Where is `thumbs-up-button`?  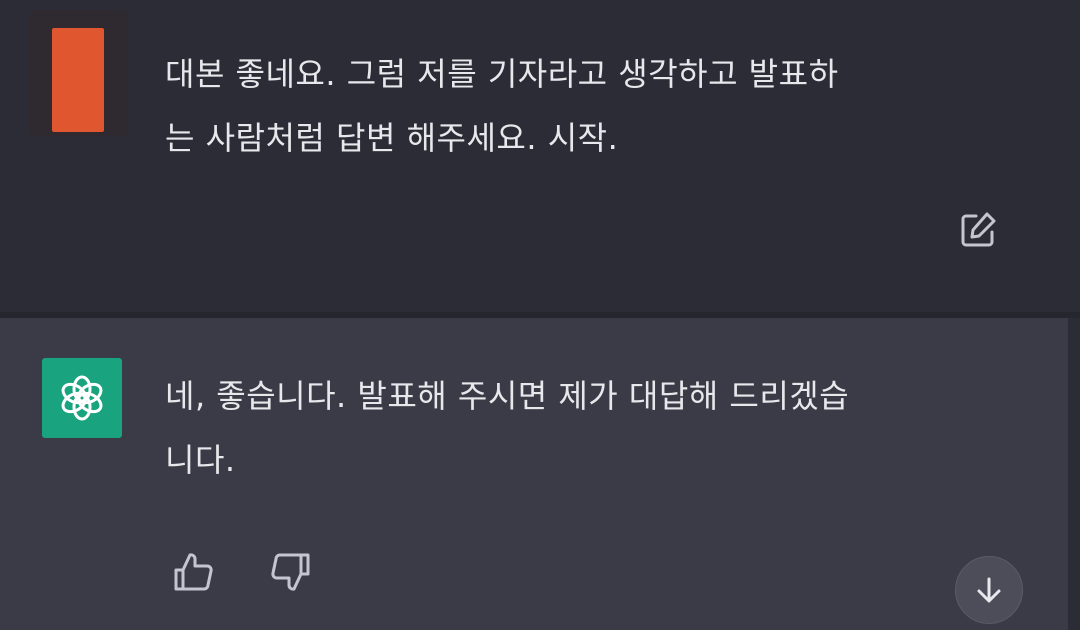 thumbs-up-button is located at coordinates (194, 572).